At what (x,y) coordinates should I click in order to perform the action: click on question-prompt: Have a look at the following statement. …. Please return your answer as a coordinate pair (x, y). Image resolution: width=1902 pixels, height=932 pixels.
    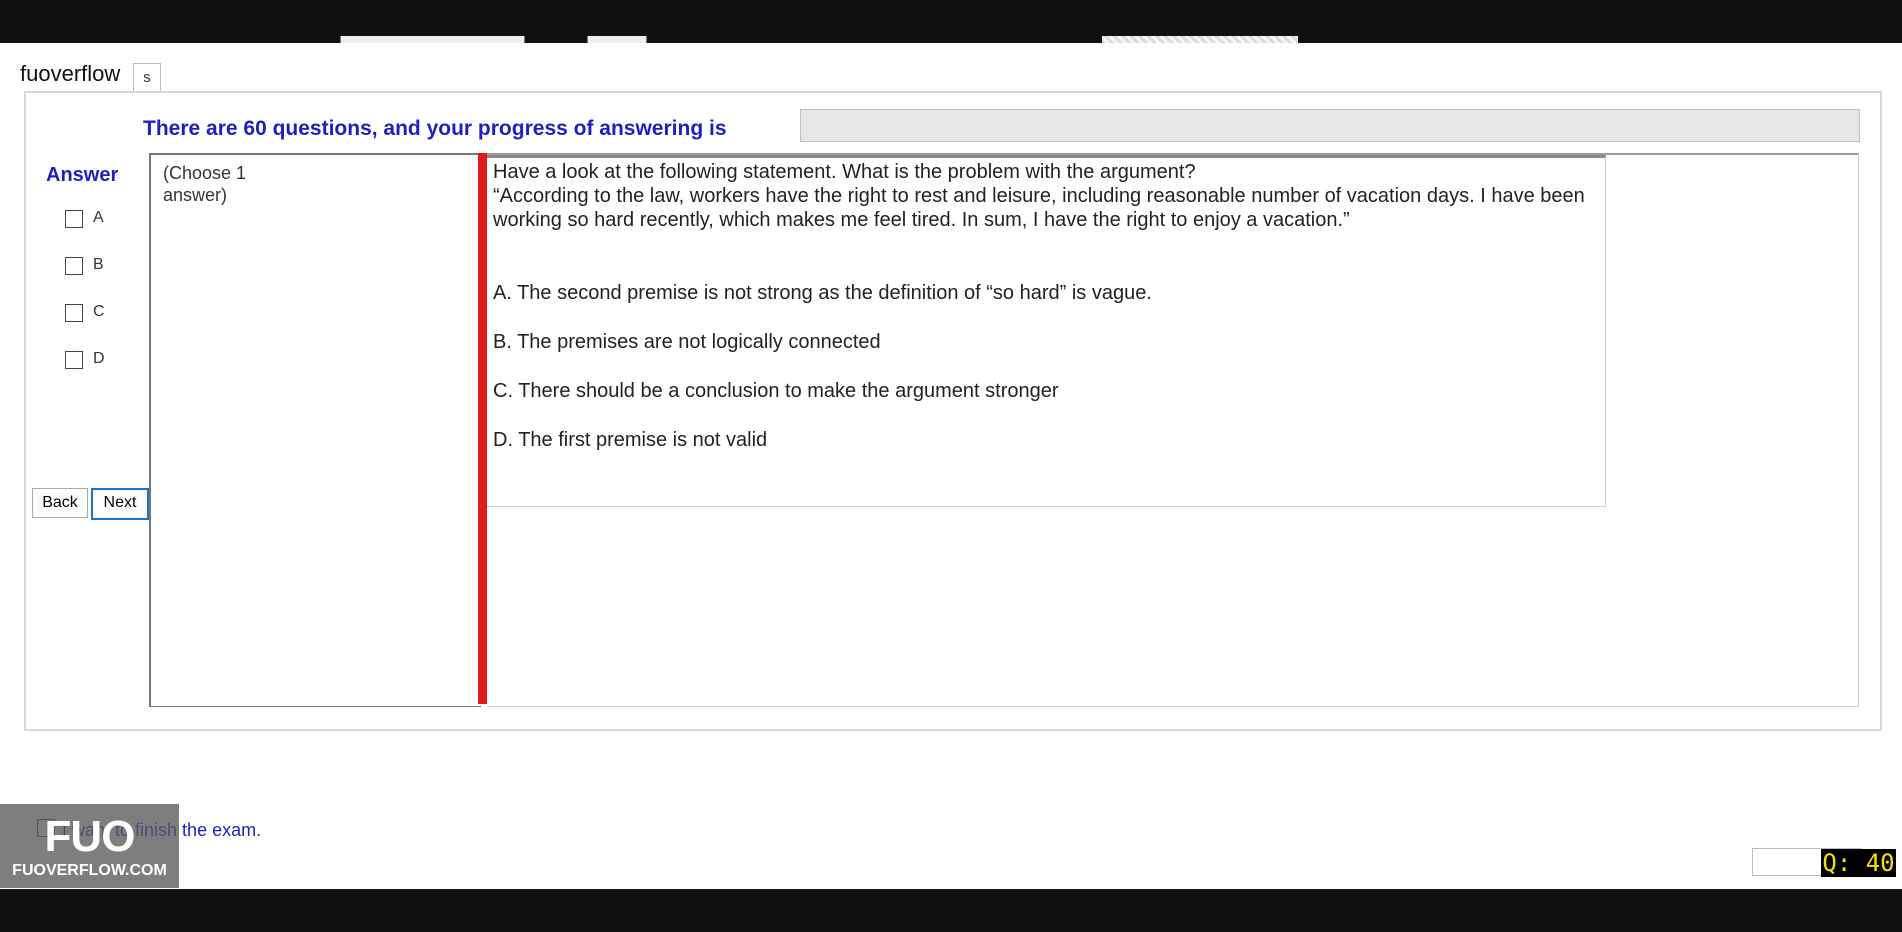
    Looking at the image, I should click on (844, 172).